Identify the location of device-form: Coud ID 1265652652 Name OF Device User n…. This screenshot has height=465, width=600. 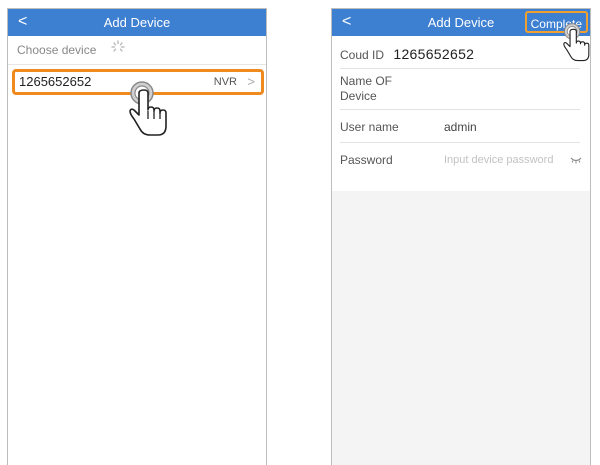
(461, 113).